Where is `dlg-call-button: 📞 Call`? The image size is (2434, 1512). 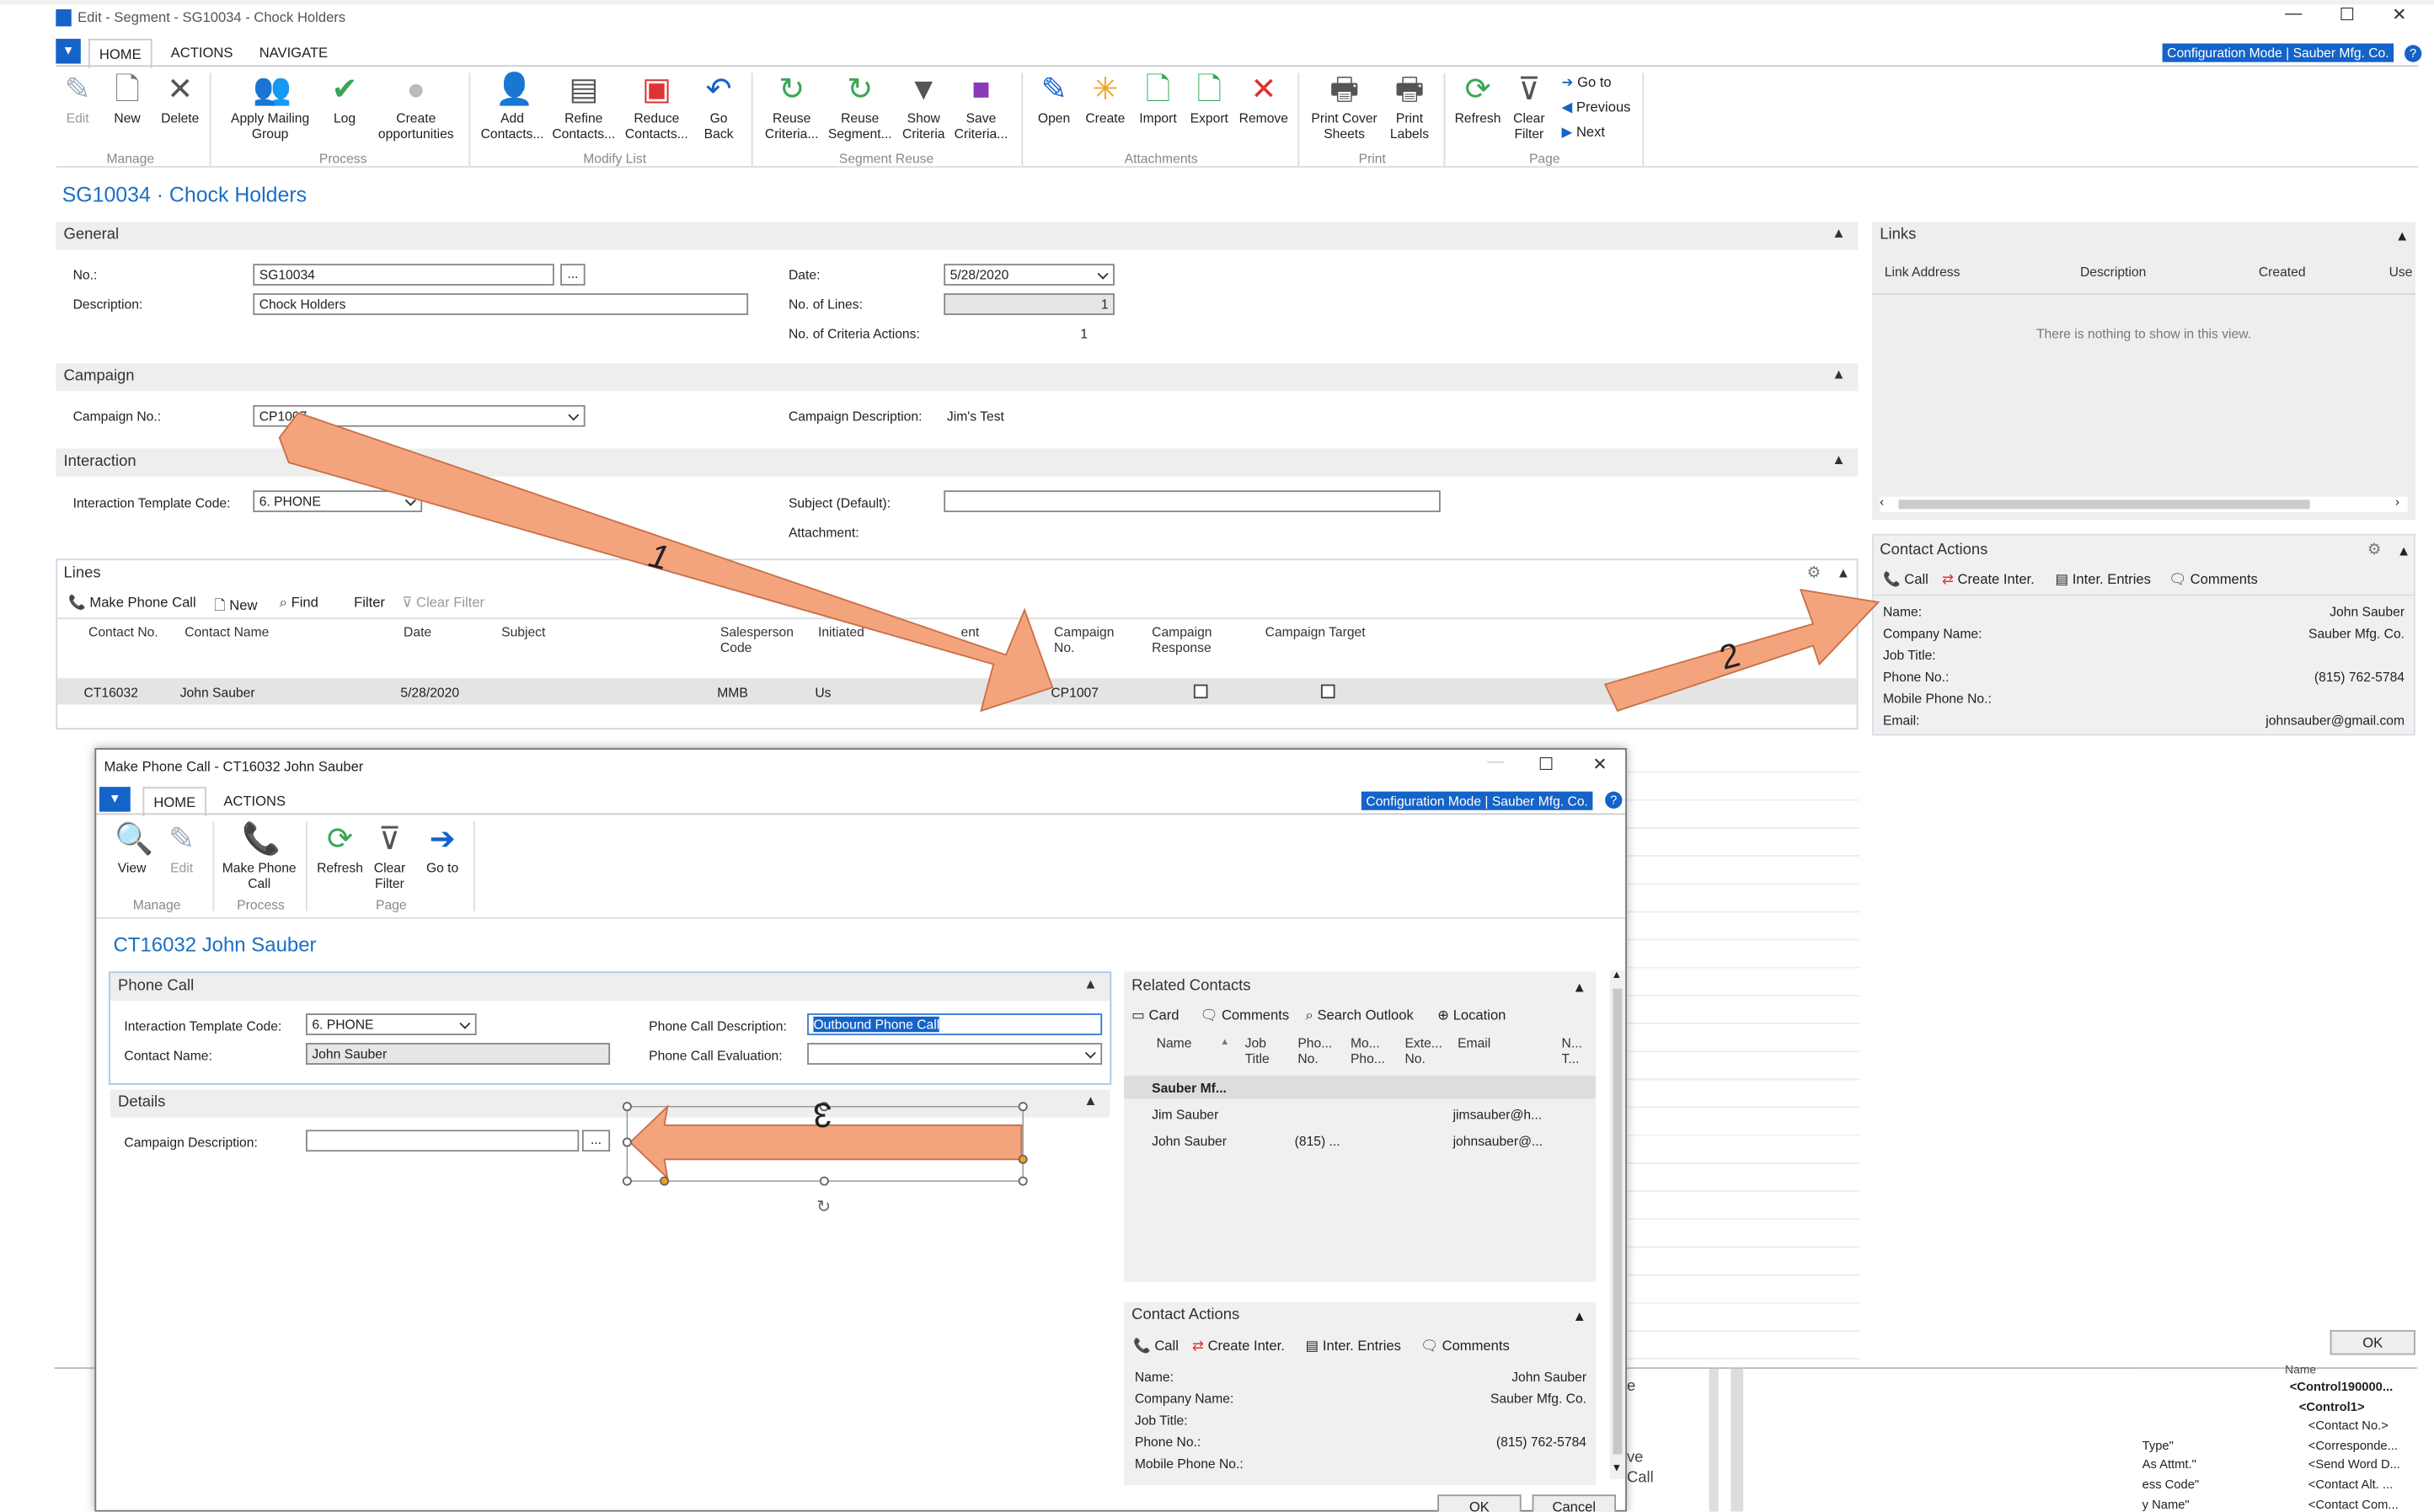
dlg-call-button: 📞 Call is located at coordinates (1156, 1346).